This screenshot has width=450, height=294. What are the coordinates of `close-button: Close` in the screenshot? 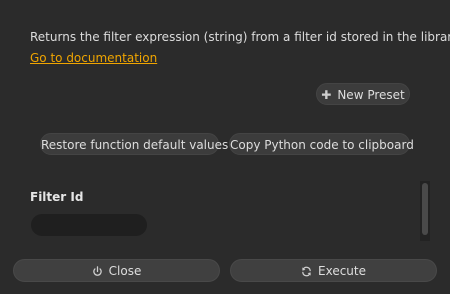 It's located at (116, 270).